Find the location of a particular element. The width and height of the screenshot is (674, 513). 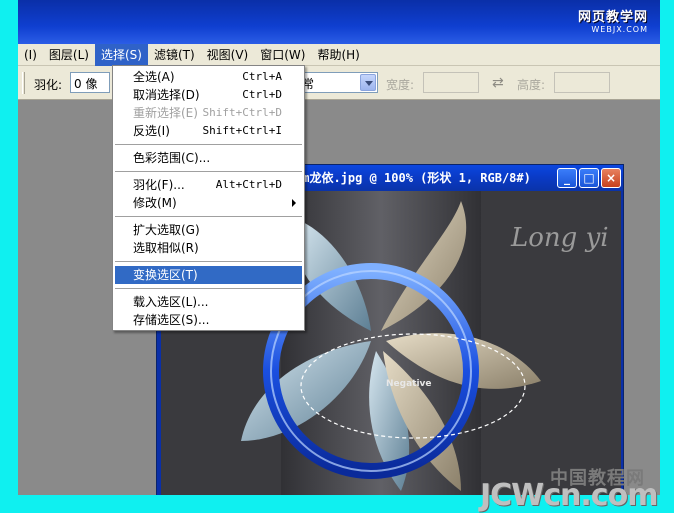

submenu-arrow-icon is located at coordinates (294, 203).